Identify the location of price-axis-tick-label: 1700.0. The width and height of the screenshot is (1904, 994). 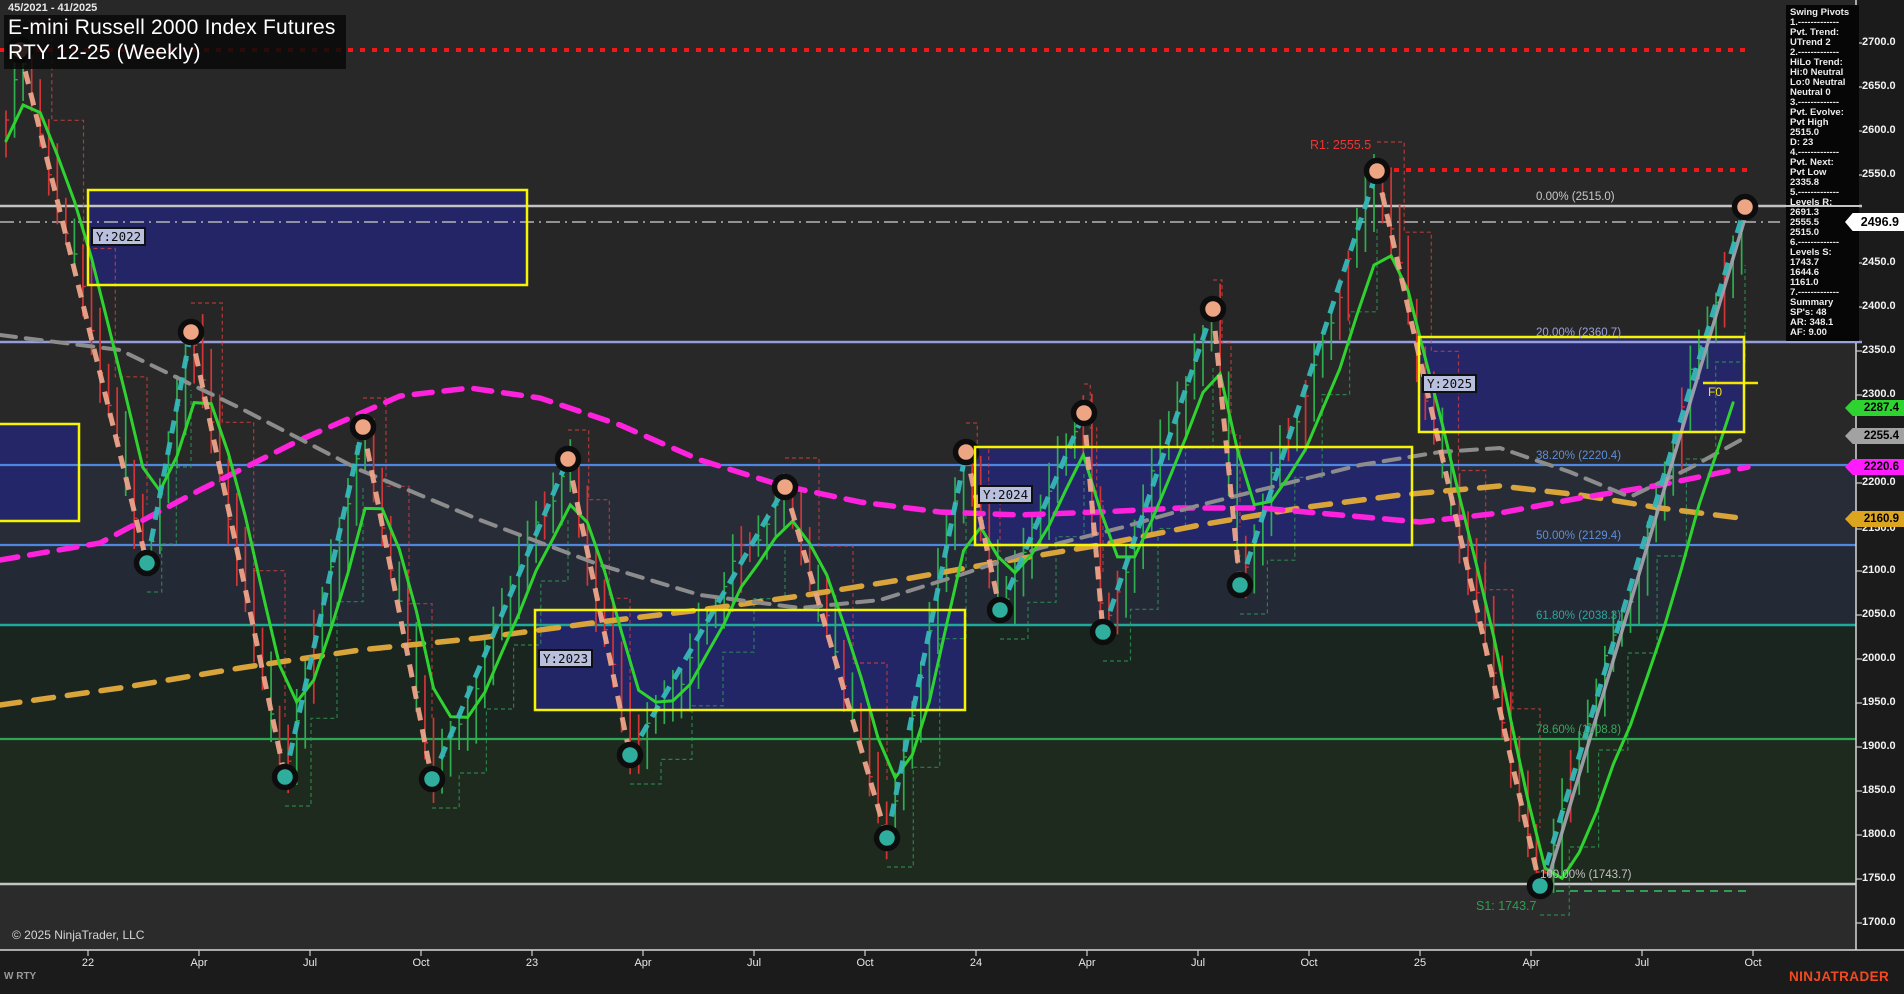
(1879, 922).